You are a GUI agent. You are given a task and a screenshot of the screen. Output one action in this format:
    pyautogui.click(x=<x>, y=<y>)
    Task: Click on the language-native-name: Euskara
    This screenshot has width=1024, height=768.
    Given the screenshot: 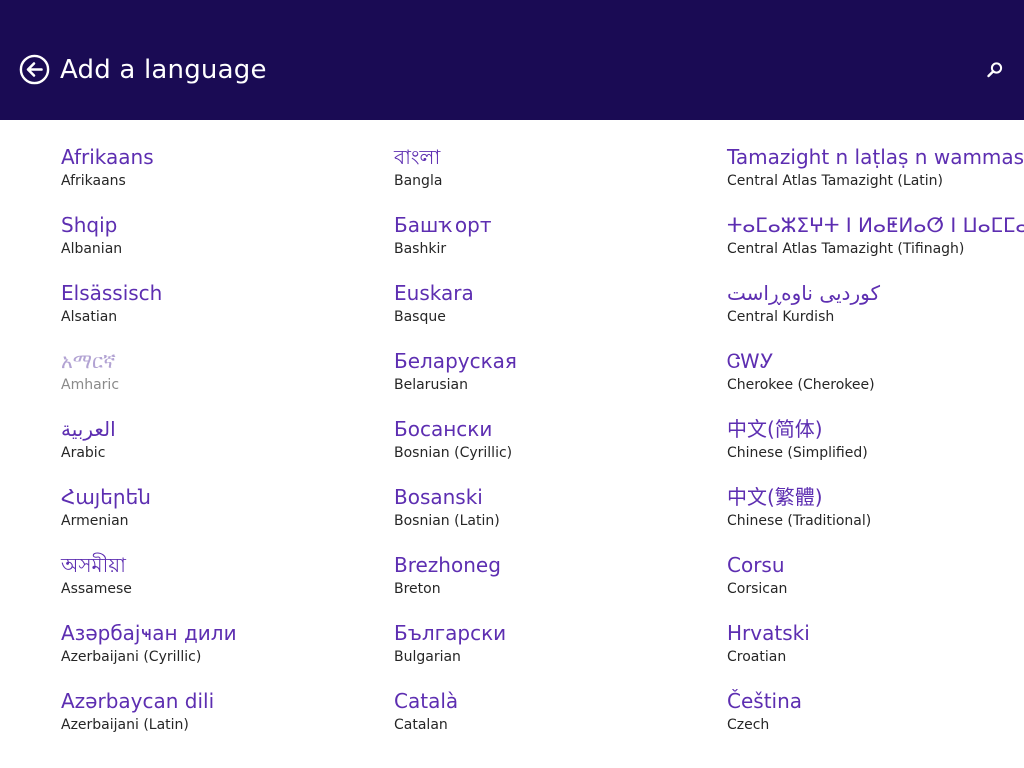 What is the action you would take?
    pyautogui.click(x=434, y=293)
    